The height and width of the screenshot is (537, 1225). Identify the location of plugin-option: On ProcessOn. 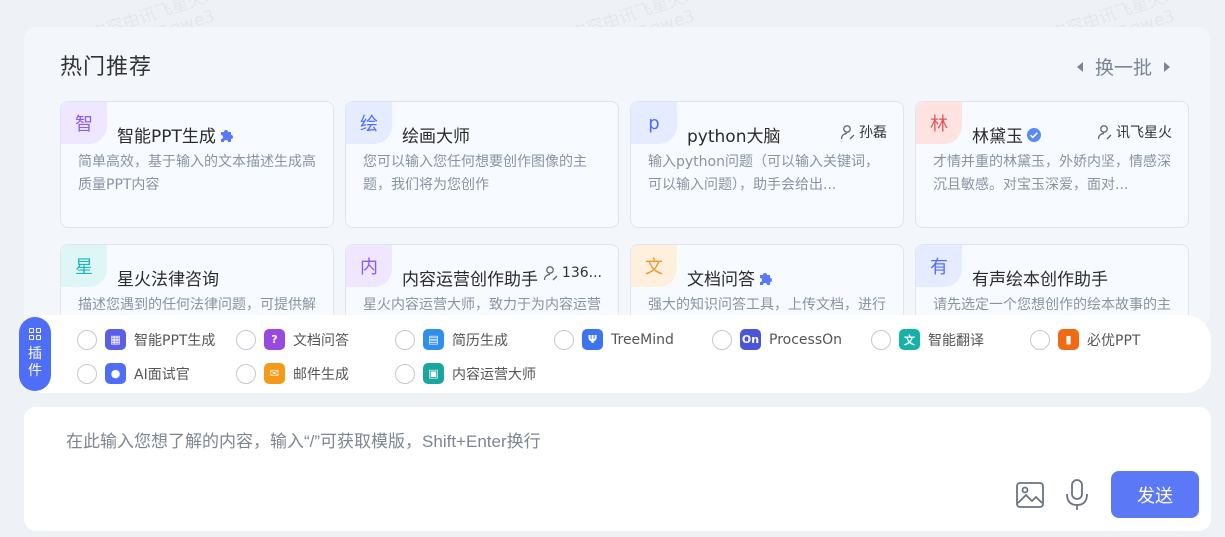
(777, 339).